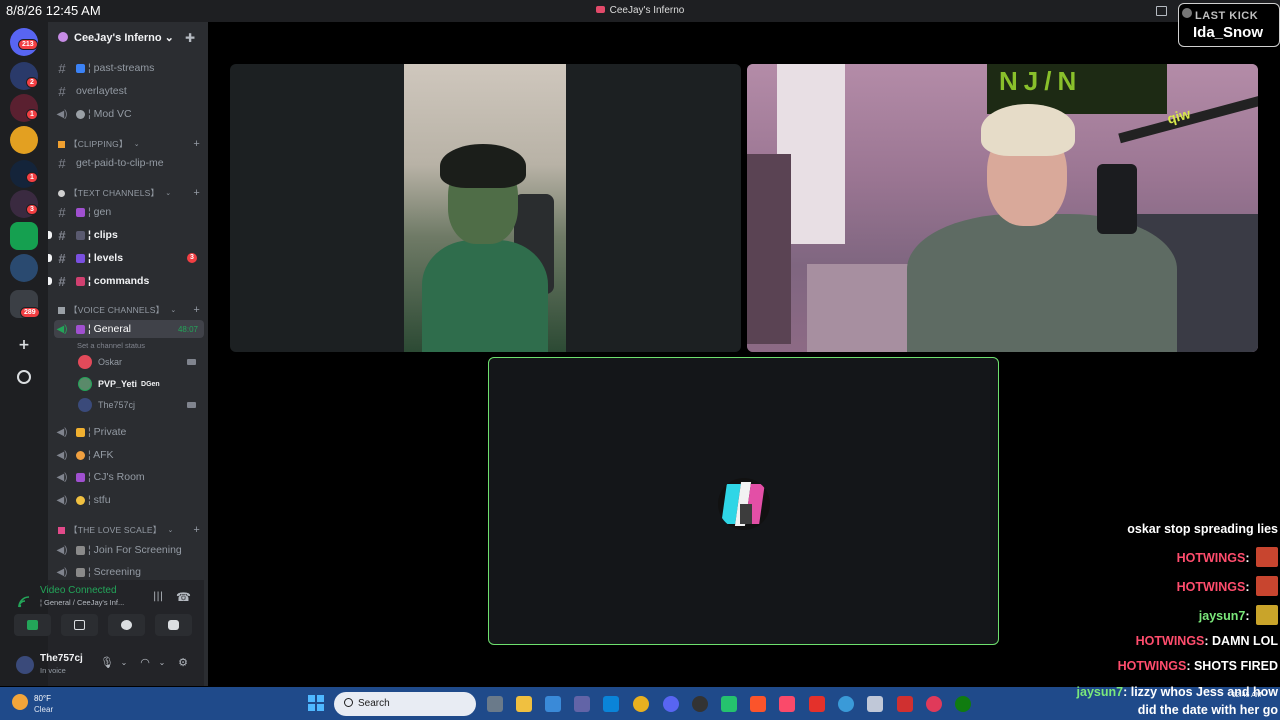  What do you see at coordinates (80, 550) in the screenshot?
I see `detective-emoji-icon` at bounding box center [80, 550].